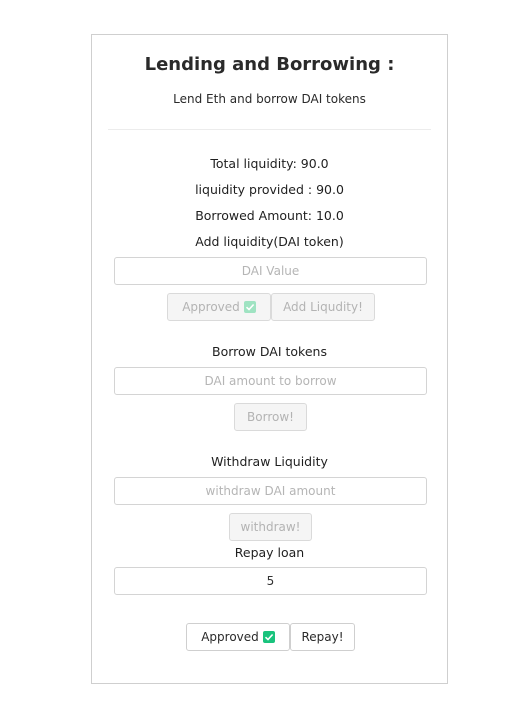 This screenshot has height=707, width=521. I want to click on repay-button: Repay!, so click(322, 637).